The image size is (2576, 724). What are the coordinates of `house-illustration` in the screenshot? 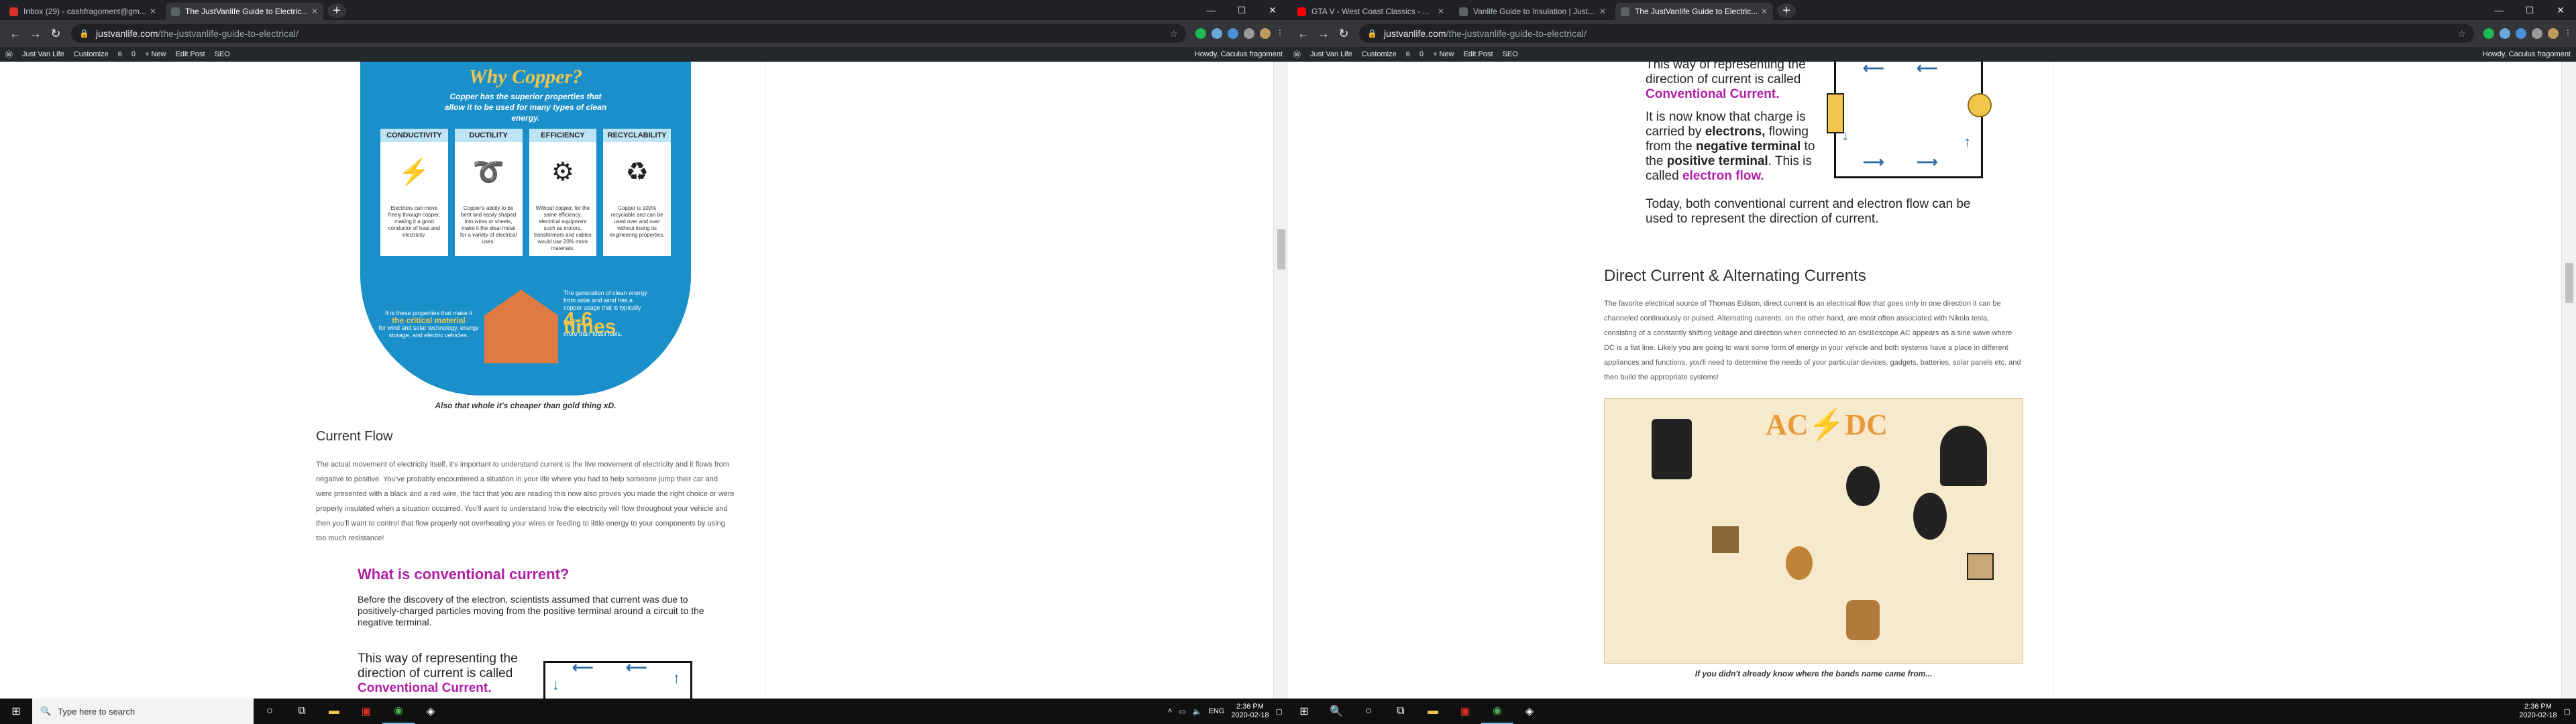 It's located at (521, 326).